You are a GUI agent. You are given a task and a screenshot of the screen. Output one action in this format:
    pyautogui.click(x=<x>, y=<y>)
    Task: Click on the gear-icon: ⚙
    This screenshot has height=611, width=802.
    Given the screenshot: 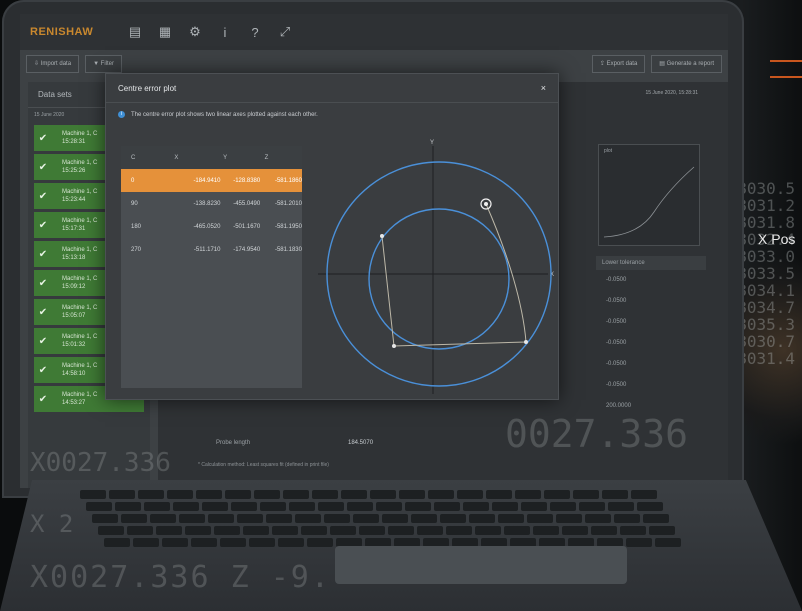 What is the action you would take?
    pyautogui.click(x=195, y=32)
    